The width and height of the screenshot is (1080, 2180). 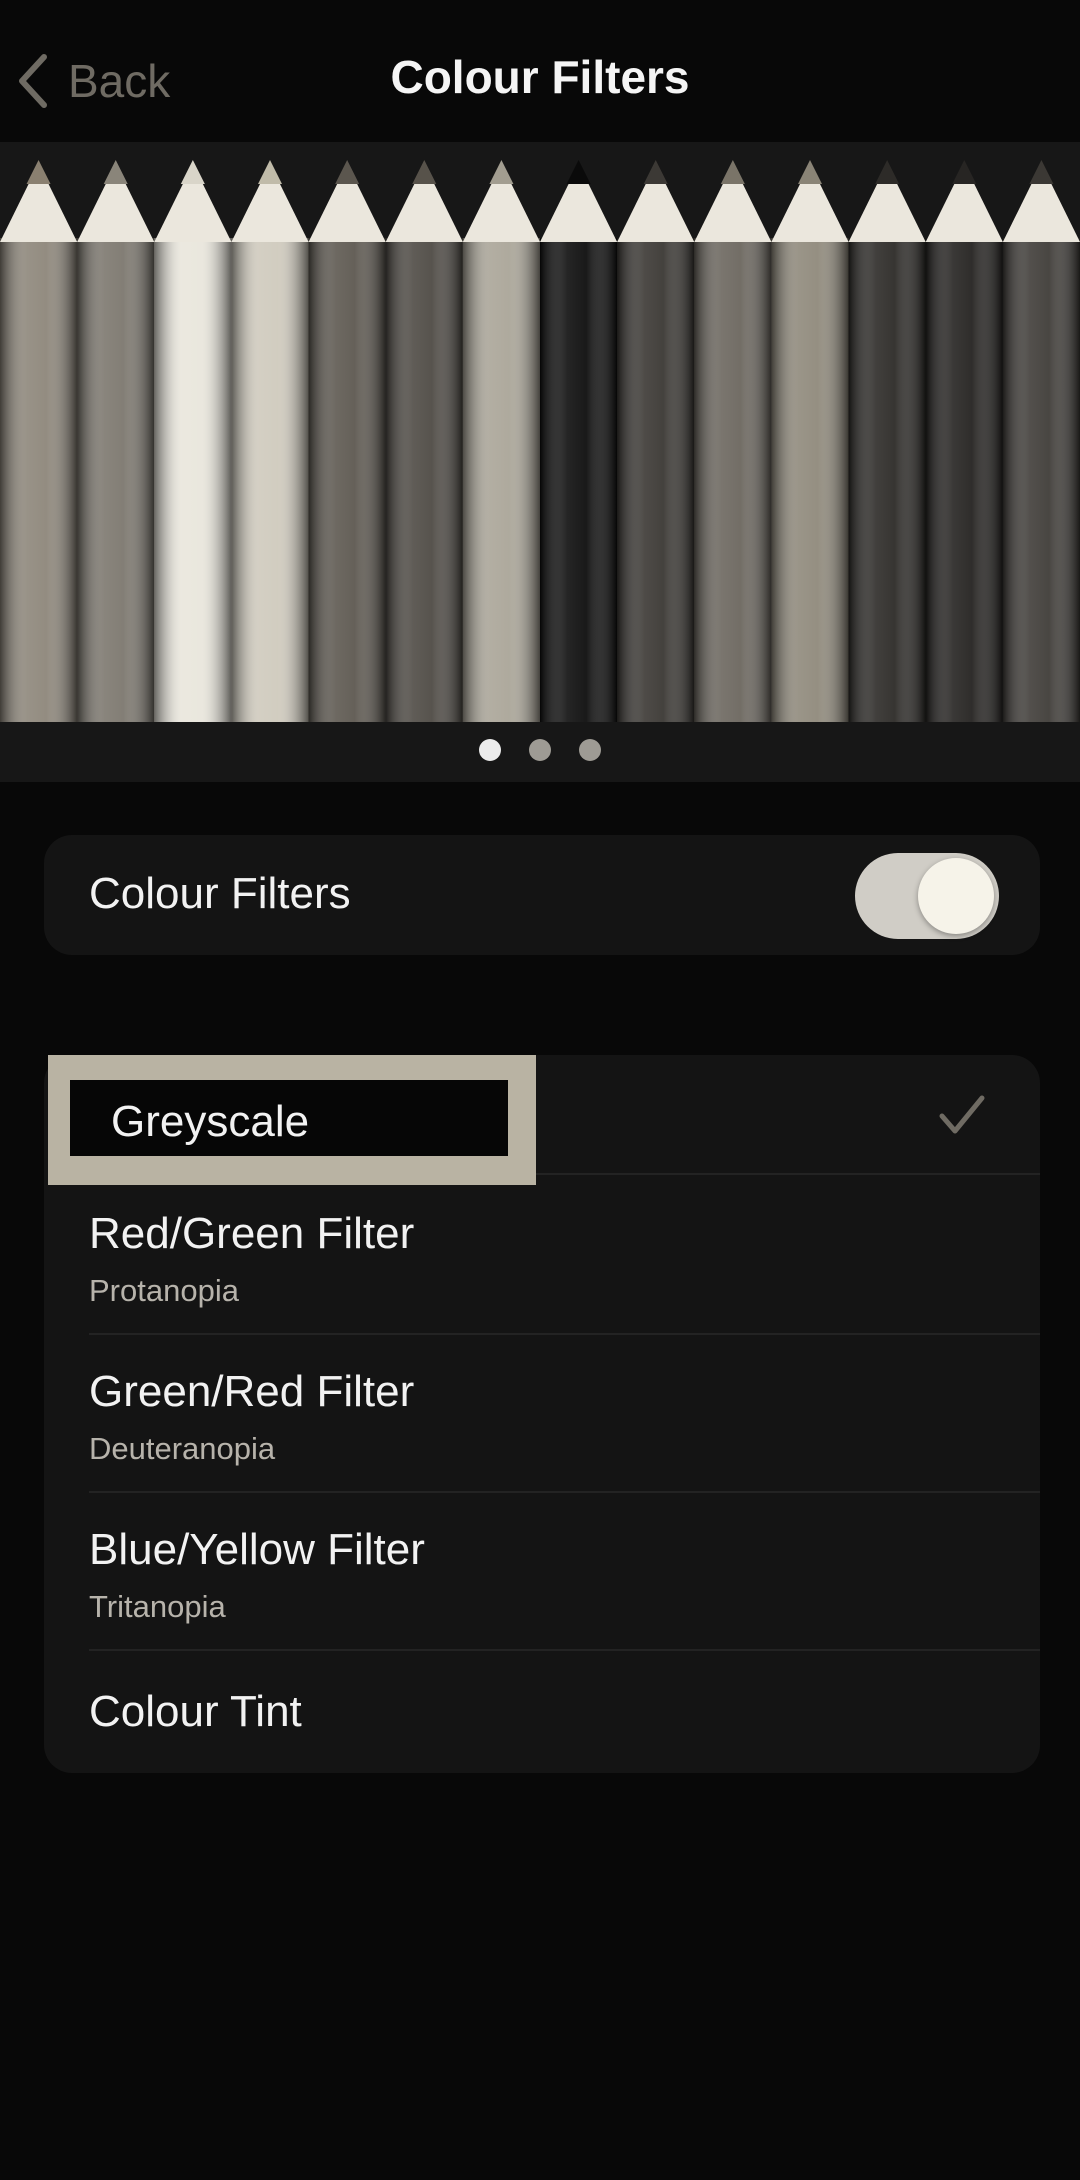 What do you see at coordinates (542, 1712) in the screenshot?
I see `filter-option-colour-tint: Colour Tint` at bounding box center [542, 1712].